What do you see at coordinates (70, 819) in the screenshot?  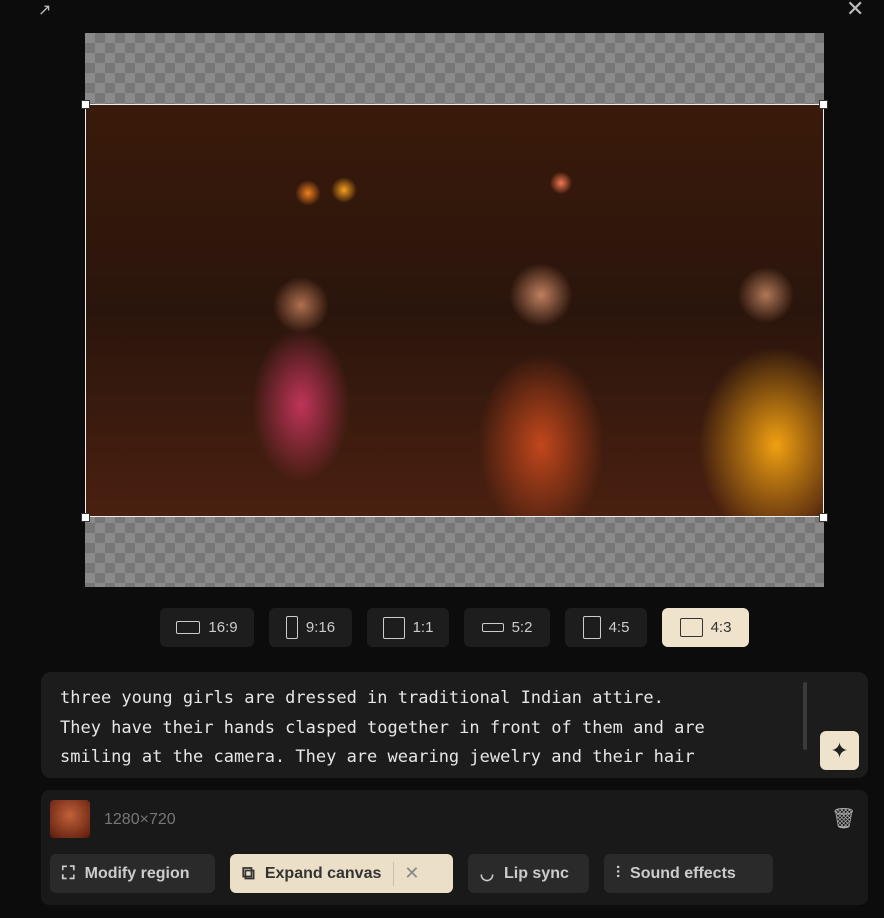 I see `media-thumbnail` at bounding box center [70, 819].